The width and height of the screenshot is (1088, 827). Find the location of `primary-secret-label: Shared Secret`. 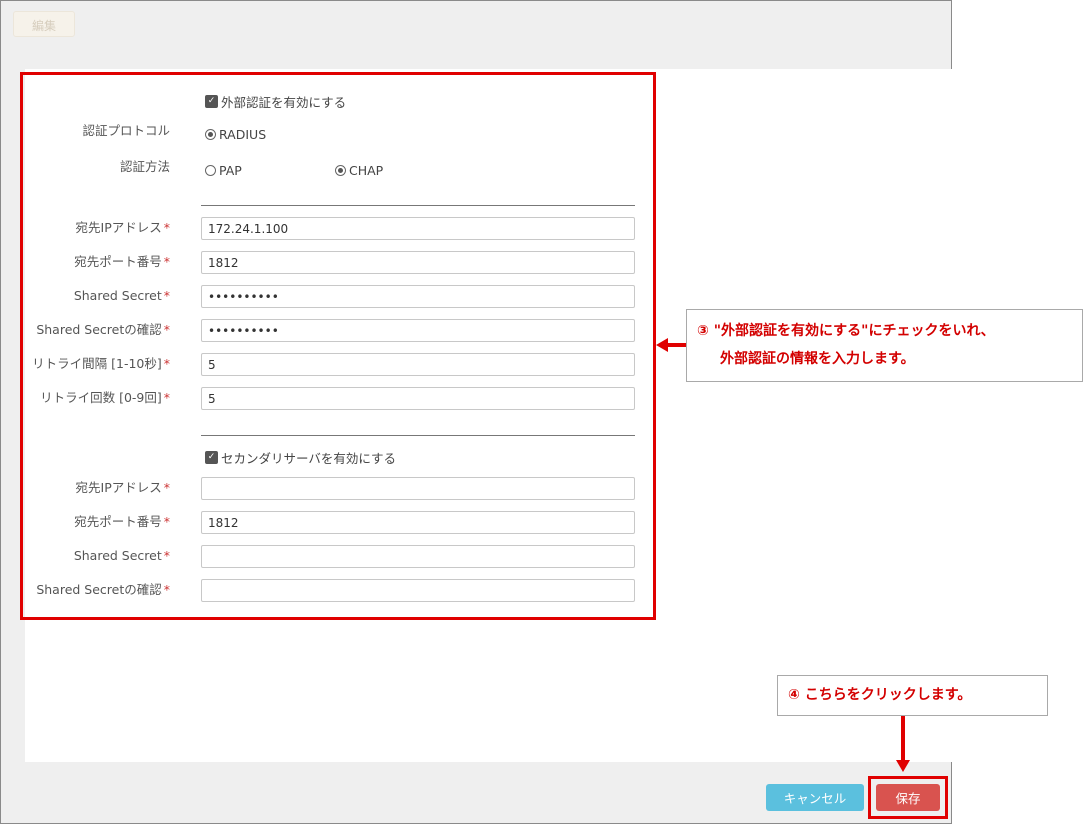

primary-secret-label: Shared Secret is located at coordinates (117, 295).